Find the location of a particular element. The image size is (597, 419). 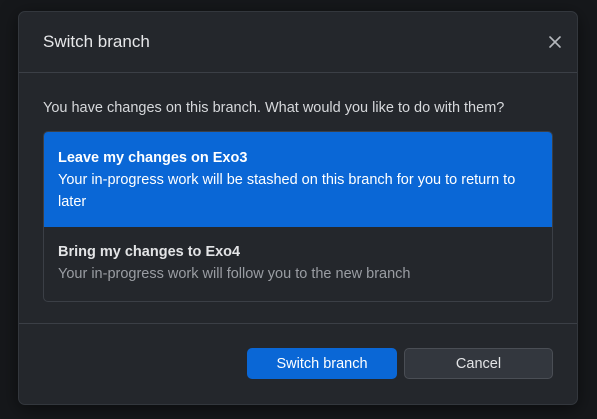

switch-branch-button: Switch branch is located at coordinates (322, 363).